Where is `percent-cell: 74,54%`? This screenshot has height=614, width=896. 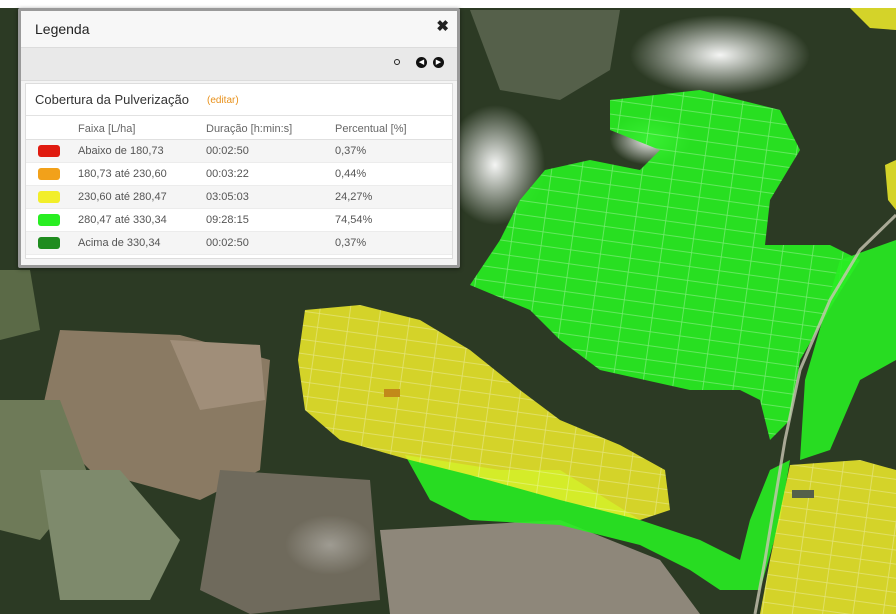 percent-cell: 74,54% is located at coordinates (393, 220).